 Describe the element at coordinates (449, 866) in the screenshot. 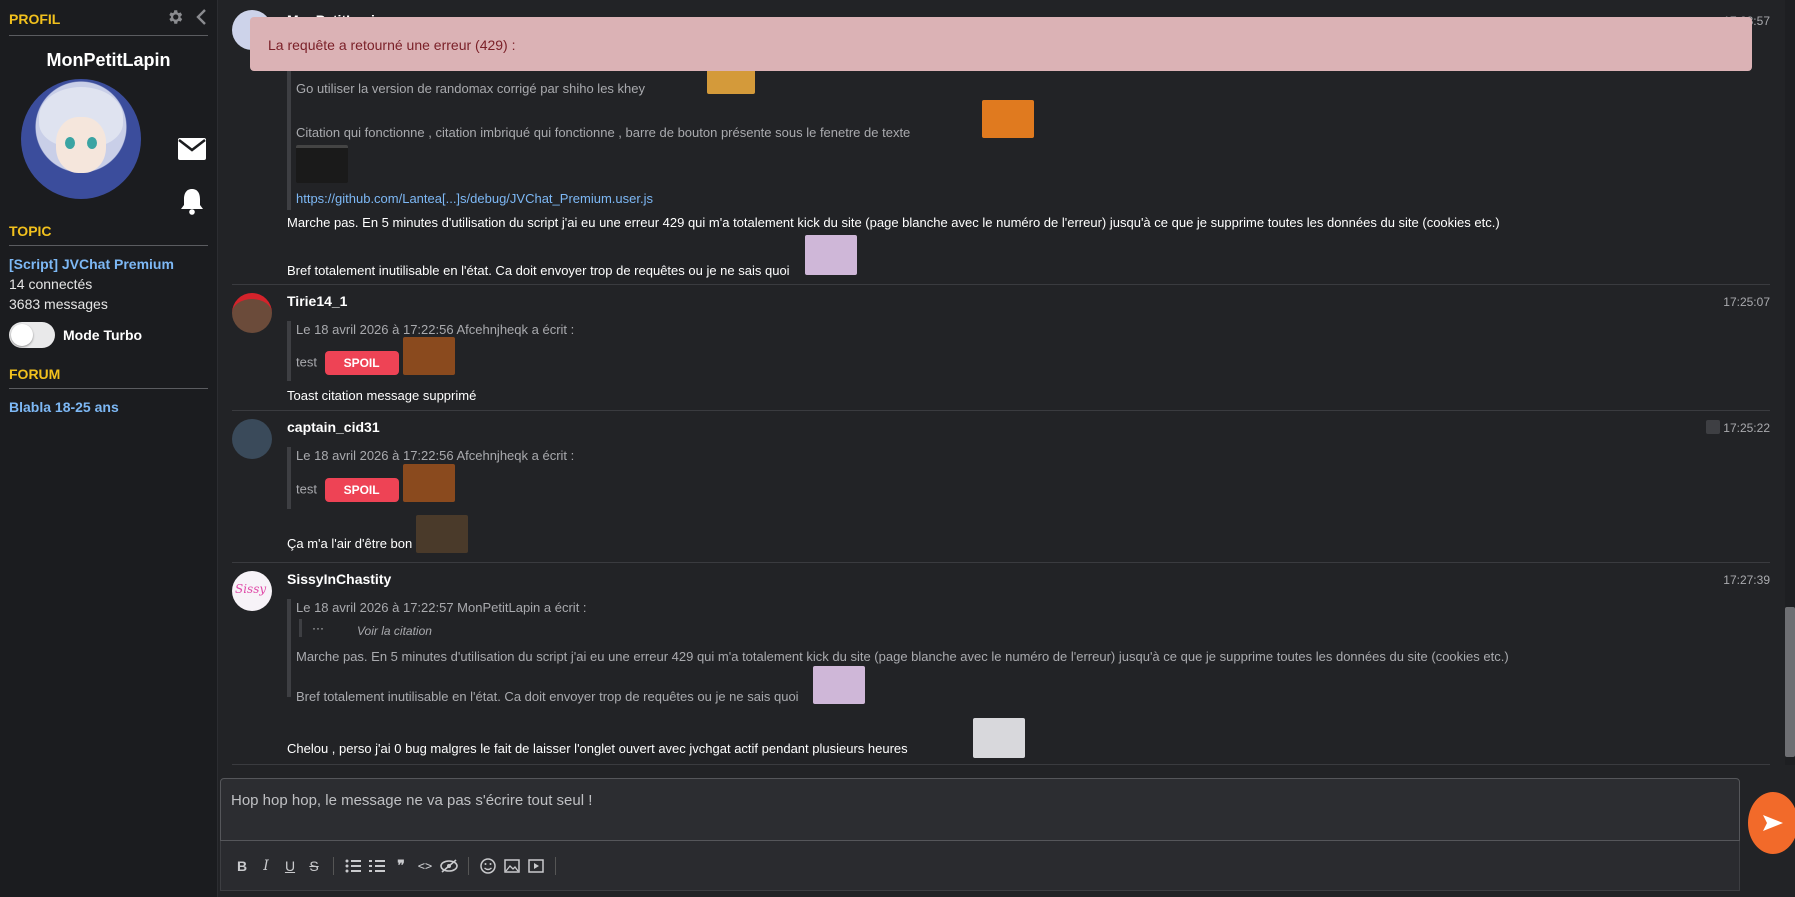

I see `spoiler-eye-icon` at that location.